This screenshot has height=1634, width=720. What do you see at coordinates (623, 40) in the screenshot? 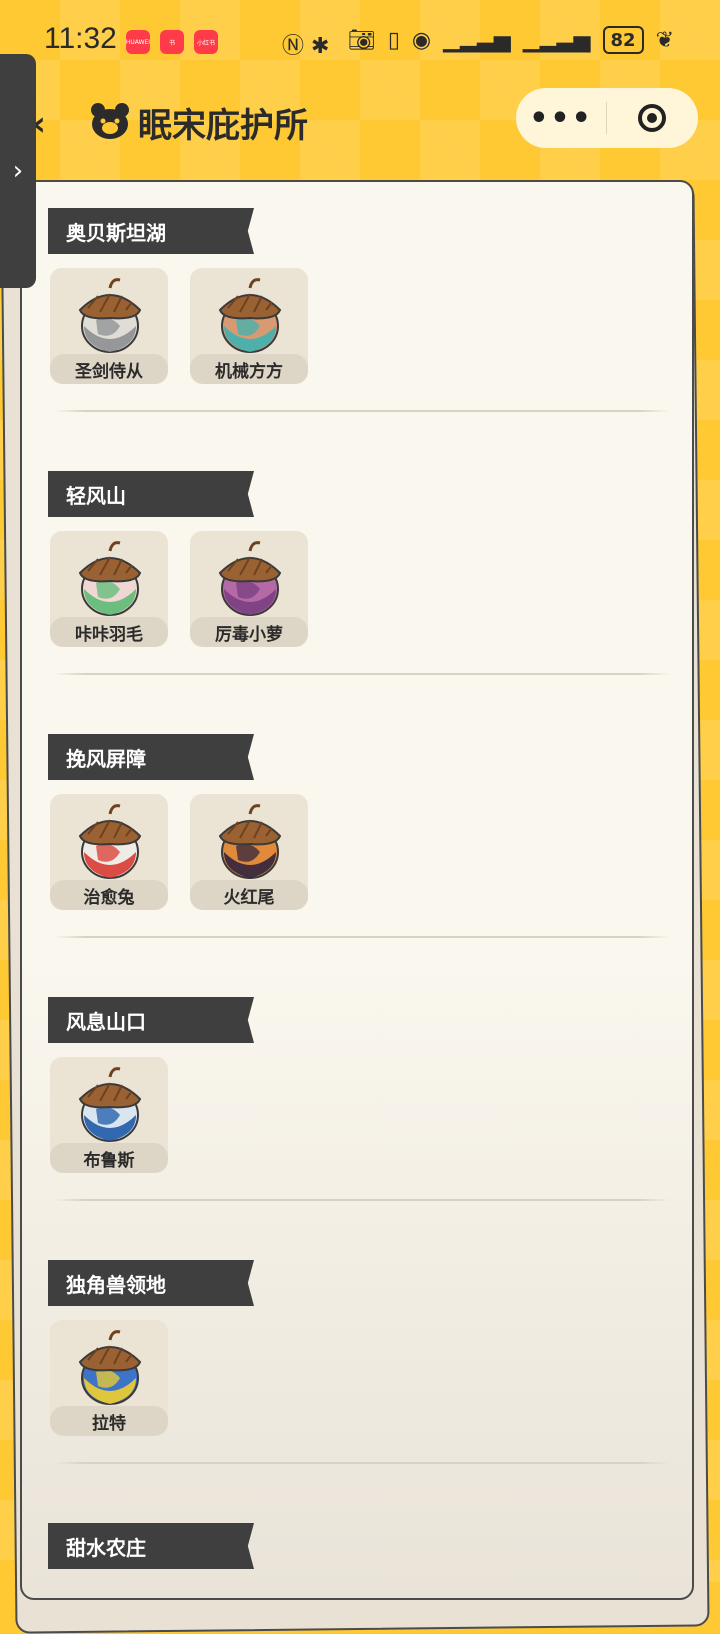
I see `battery-indicator: 82` at bounding box center [623, 40].